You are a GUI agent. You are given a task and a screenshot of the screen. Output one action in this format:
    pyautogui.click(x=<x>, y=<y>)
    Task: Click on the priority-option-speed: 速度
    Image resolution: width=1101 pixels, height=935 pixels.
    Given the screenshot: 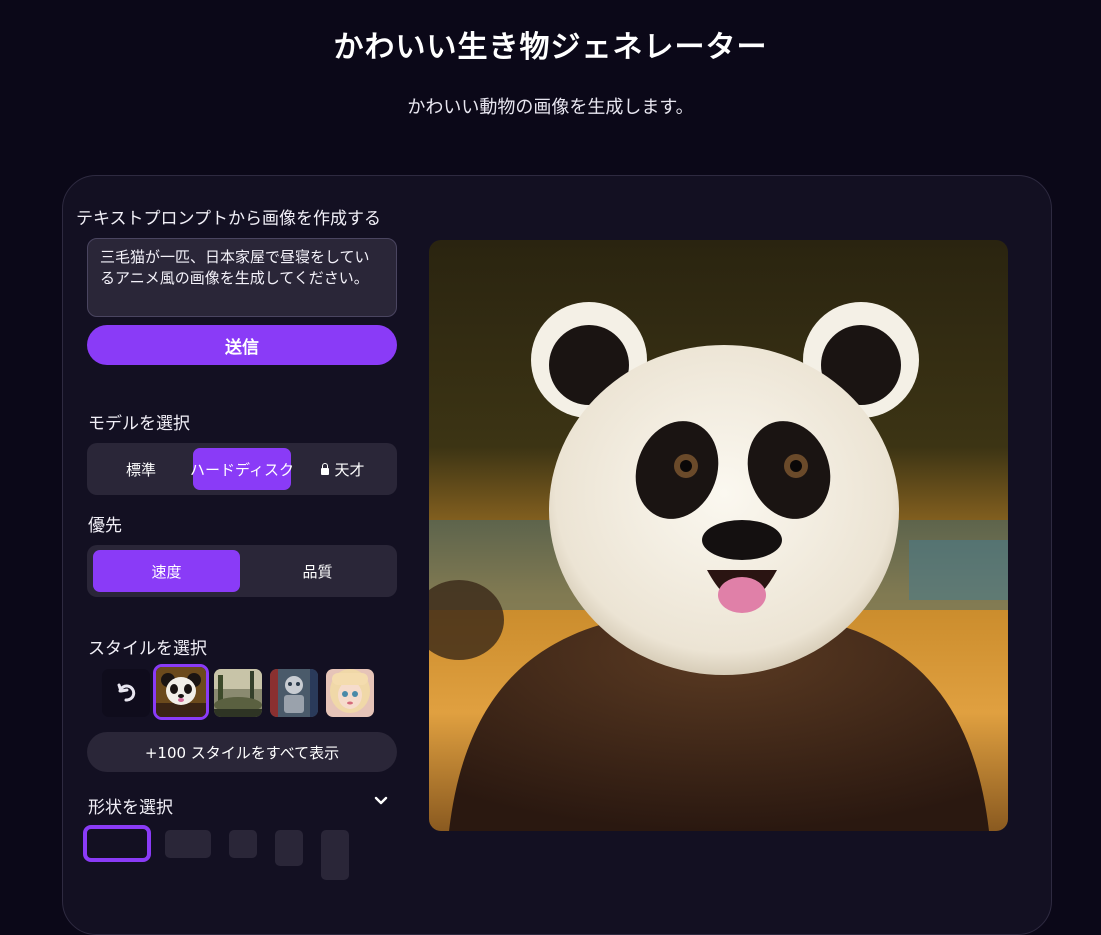 What is the action you would take?
    pyautogui.click(x=166, y=571)
    